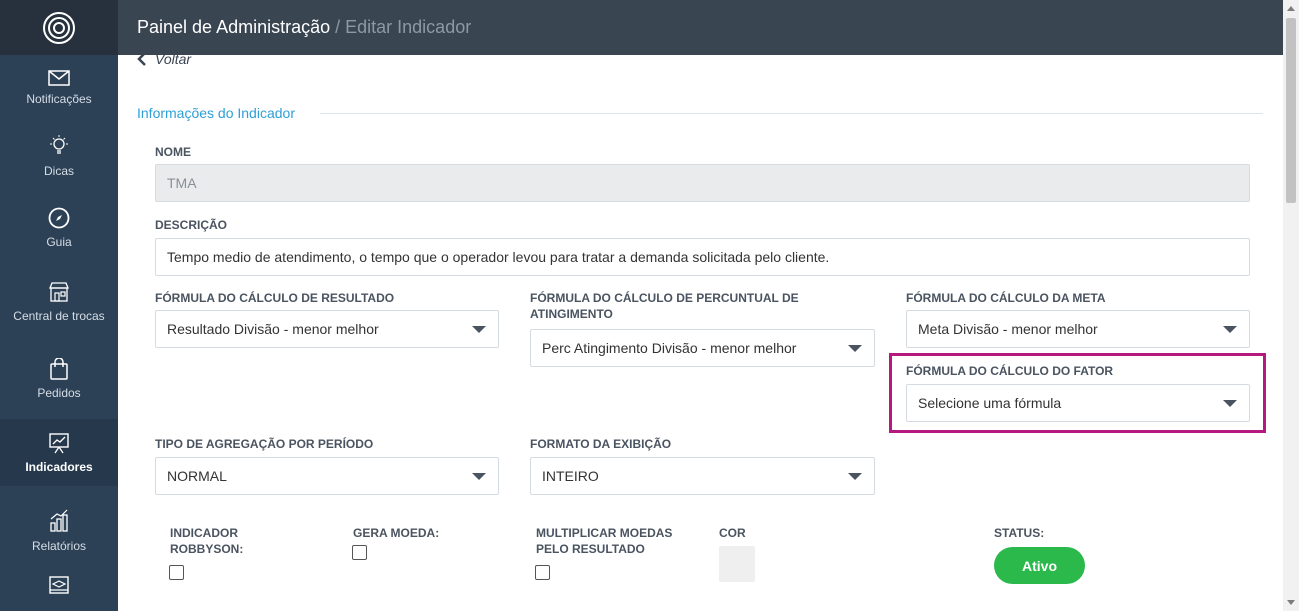  Describe the element at coordinates (221, 113) in the screenshot. I see `section-title: Informações do Indicador` at that location.